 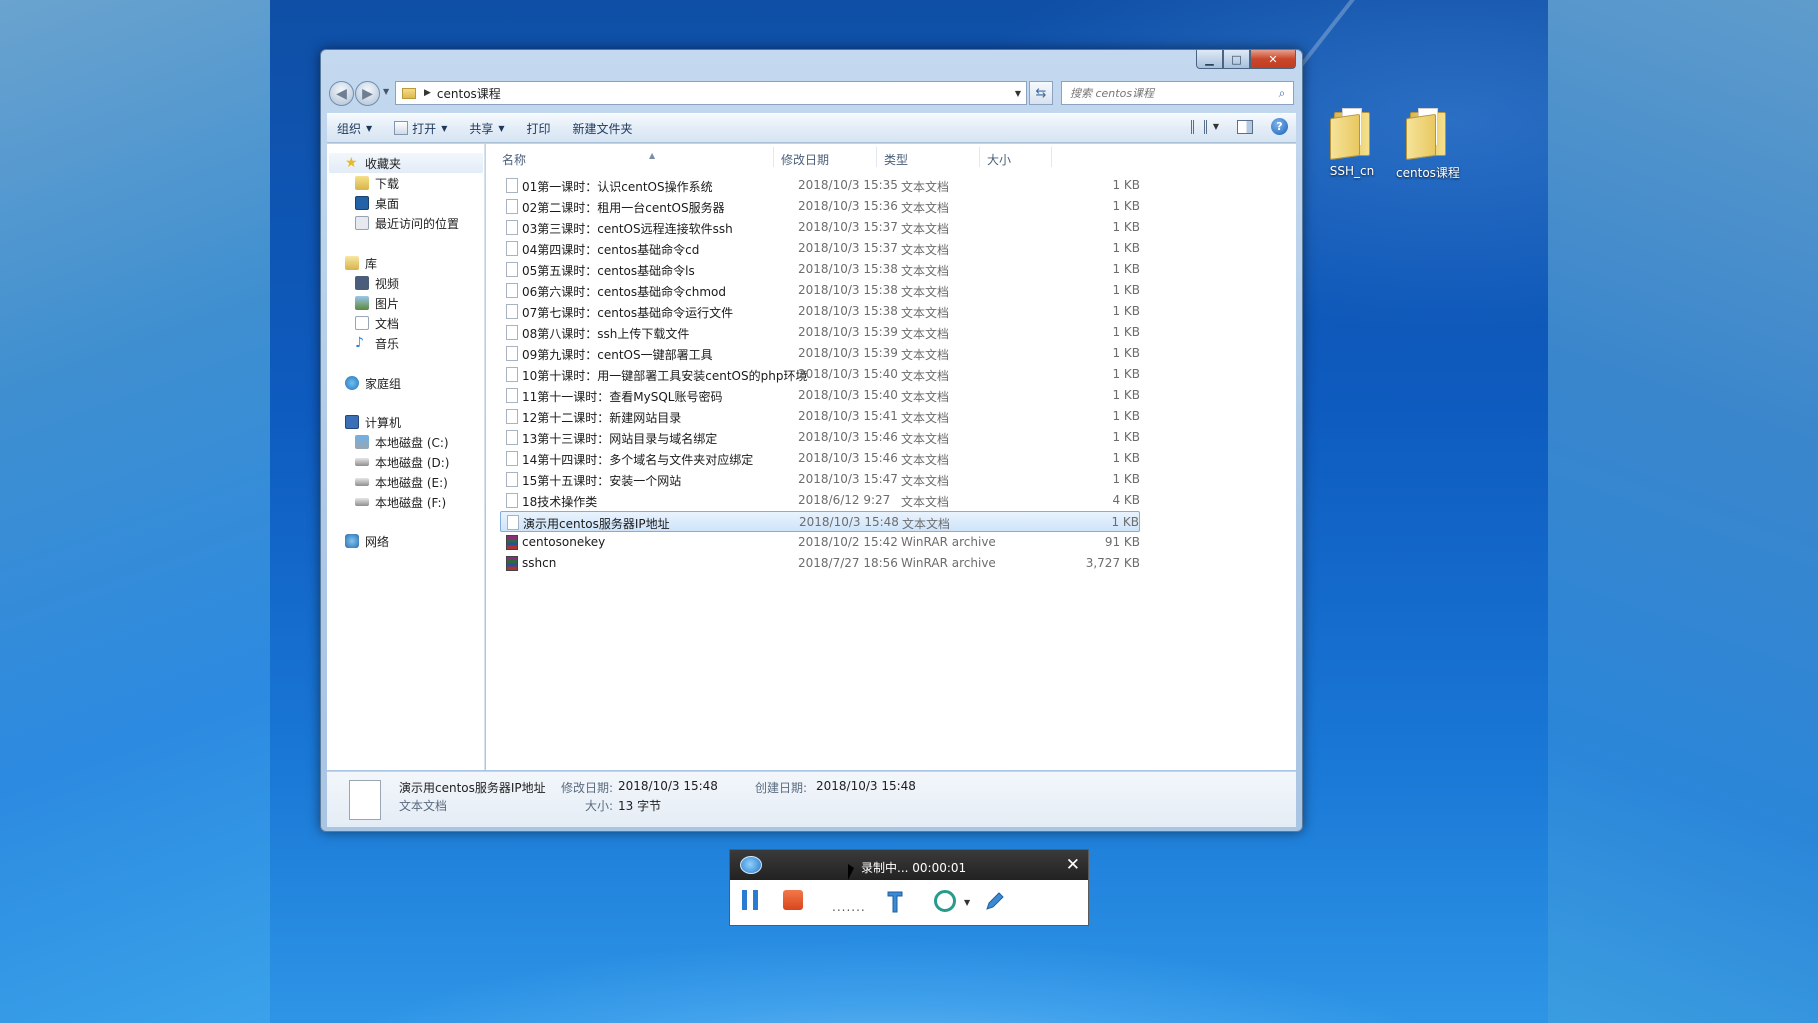 I want to click on column-header-name: 名称, so click(x=514, y=159).